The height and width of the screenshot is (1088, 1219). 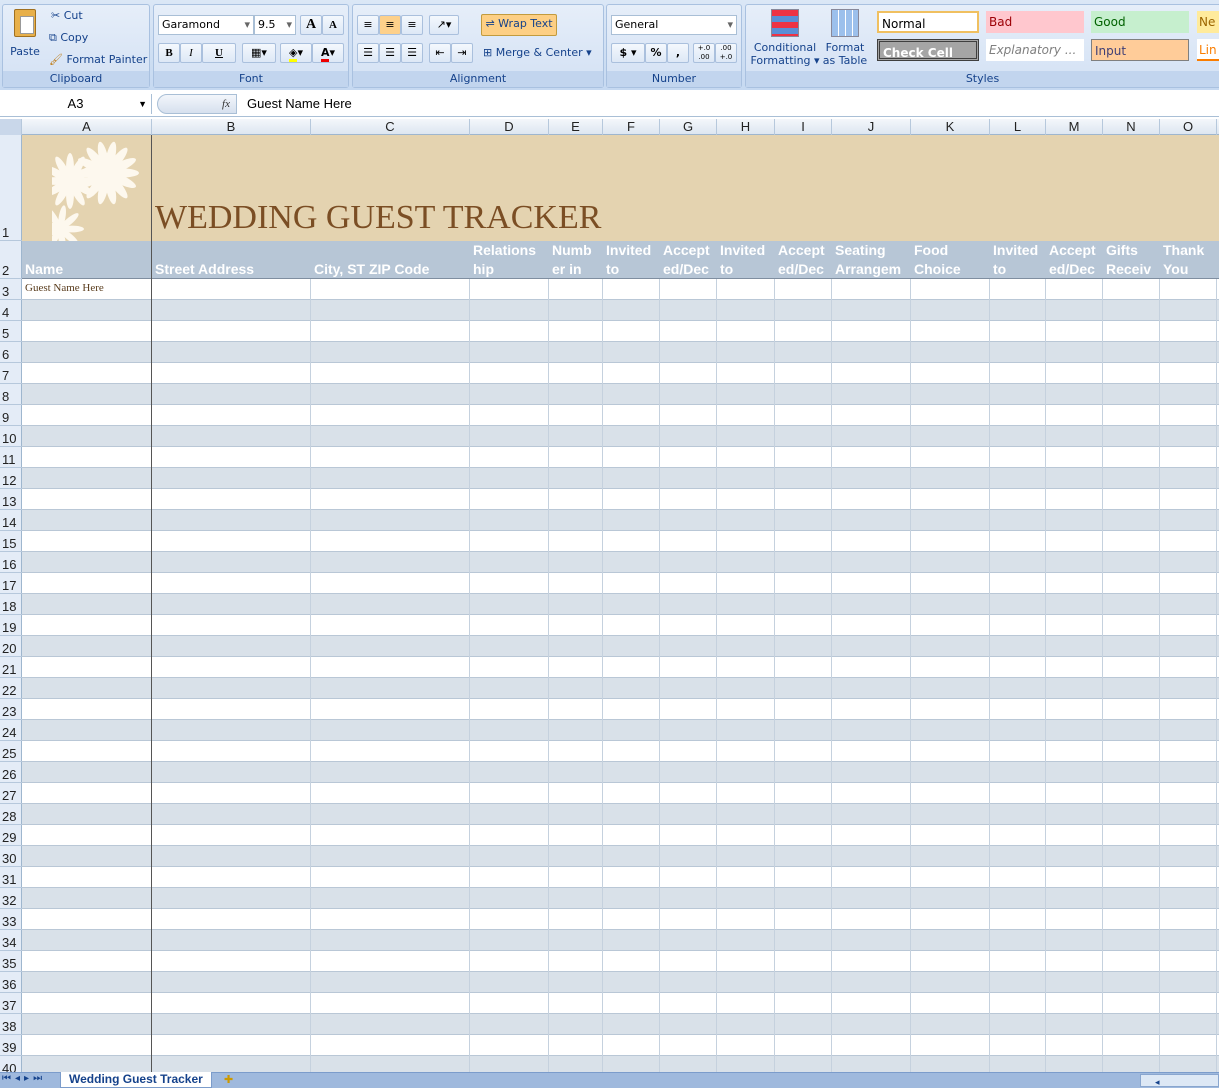 What do you see at coordinates (704, 53) in the screenshot?
I see `increase-decimal-button: +.0 .00` at bounding box center [704, 53].